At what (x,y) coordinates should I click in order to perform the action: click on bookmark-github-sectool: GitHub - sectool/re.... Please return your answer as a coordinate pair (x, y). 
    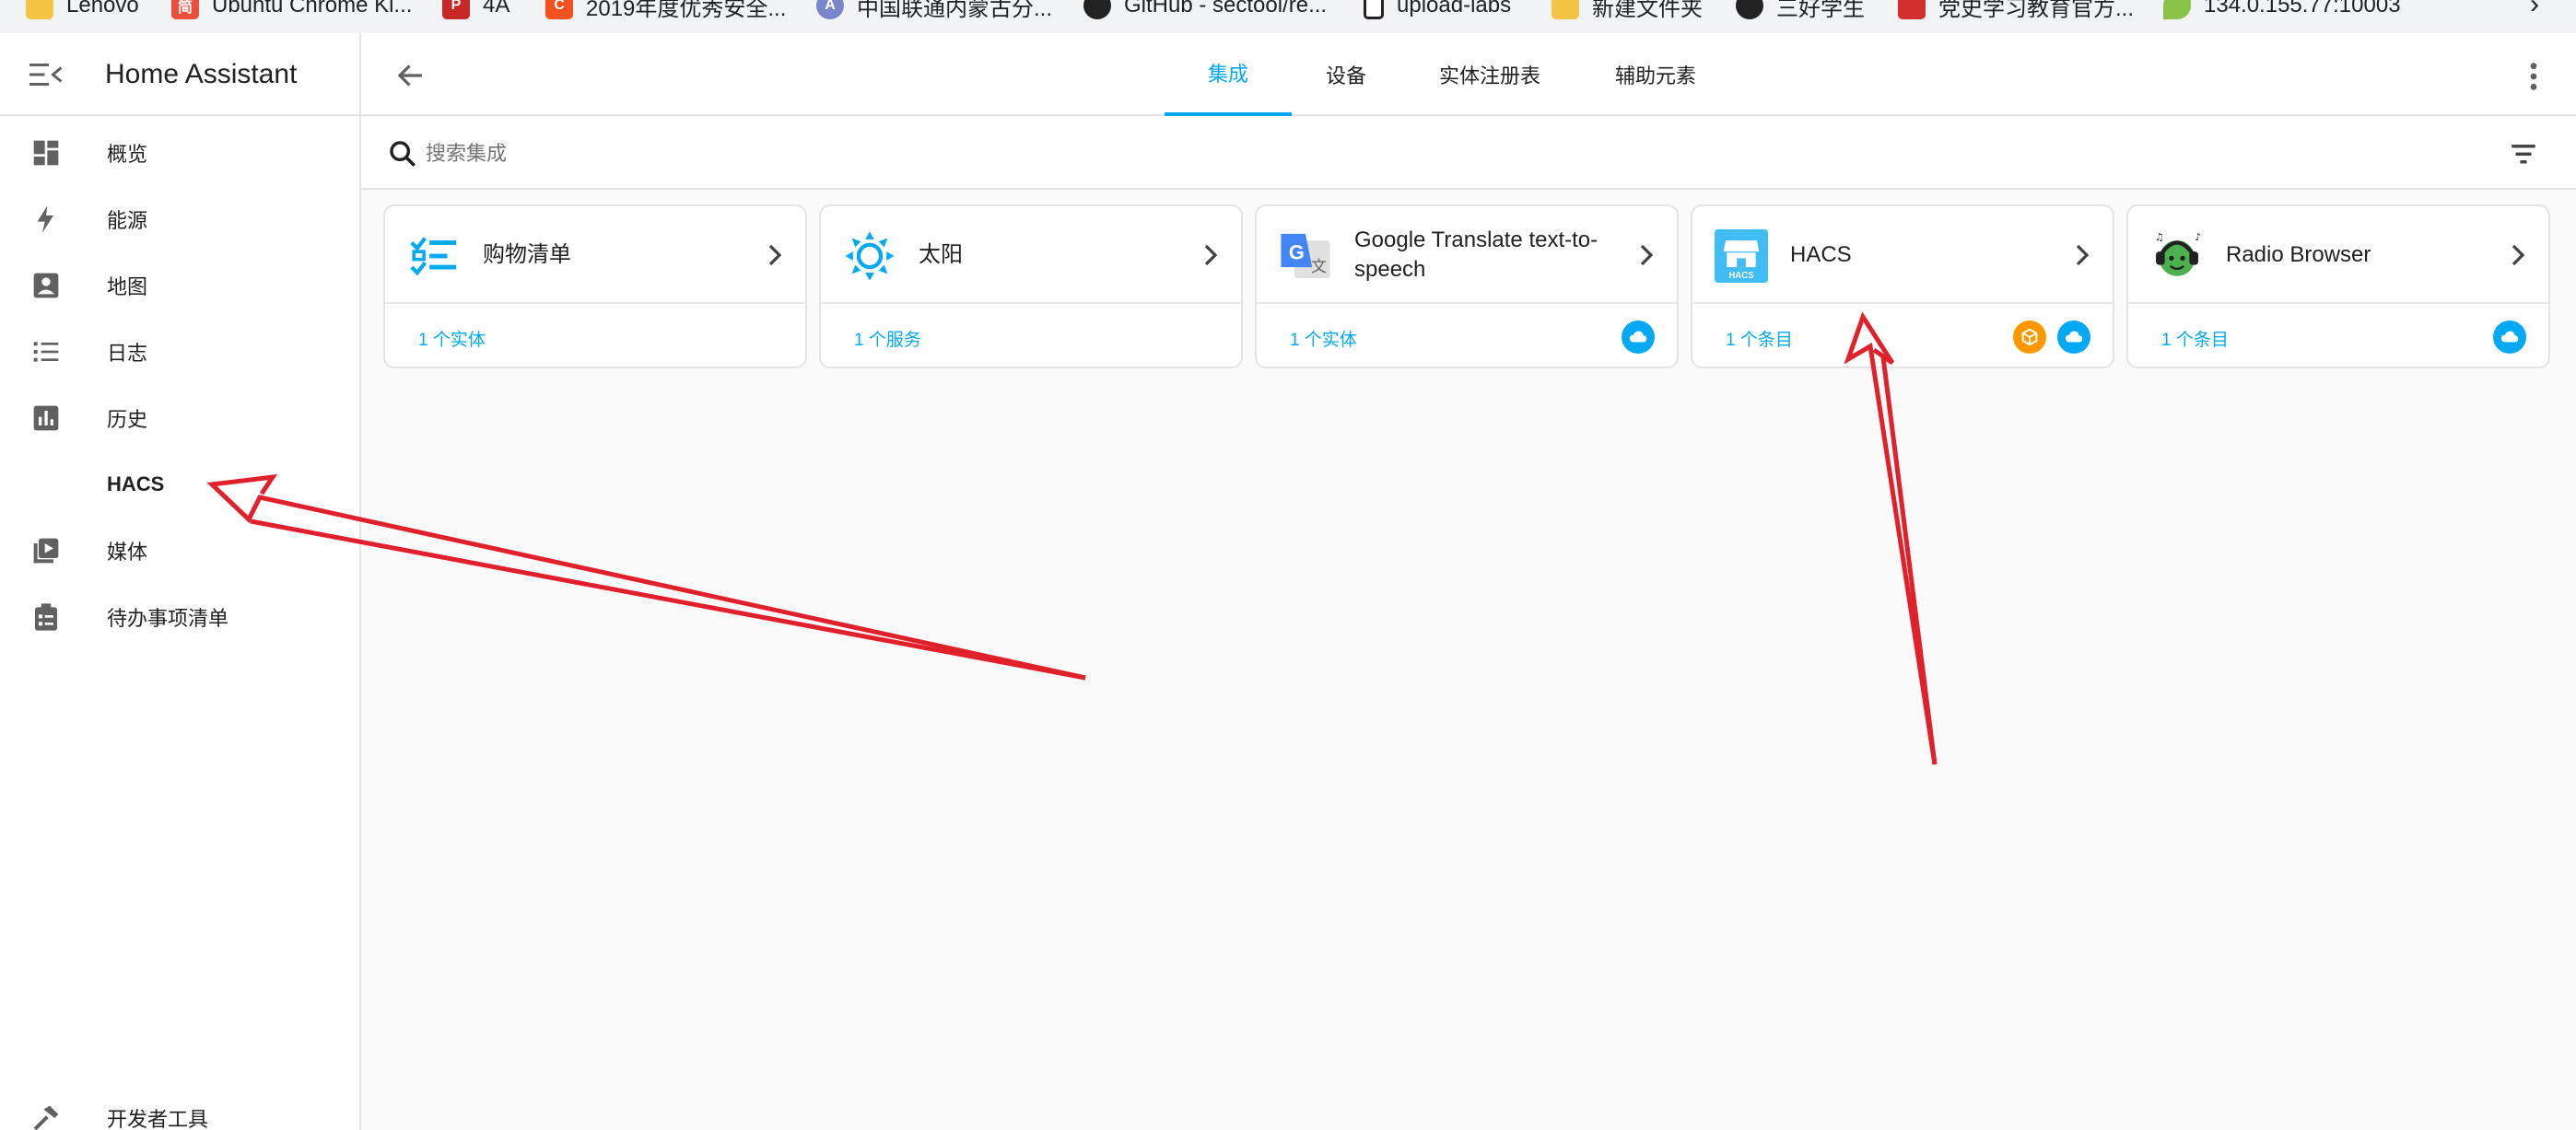
    Looking at the image, I should click on (1205, 12).